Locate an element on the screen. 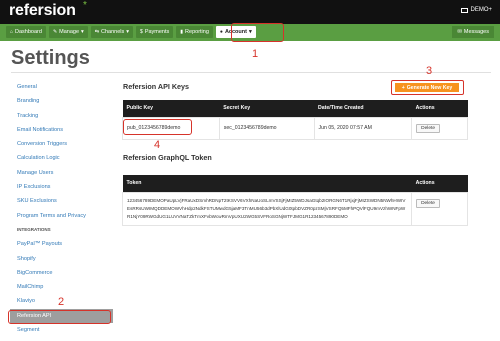 Image resolution: width=500 pixels, height=341 pixels. callout-3: 3 is located at coordinates (429, 71).